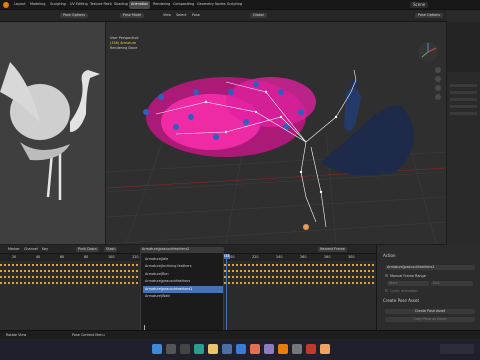  Describe the element at coordinates (38, 257) in the screenshot. I see `ruler-tick-label: 40` at that location.